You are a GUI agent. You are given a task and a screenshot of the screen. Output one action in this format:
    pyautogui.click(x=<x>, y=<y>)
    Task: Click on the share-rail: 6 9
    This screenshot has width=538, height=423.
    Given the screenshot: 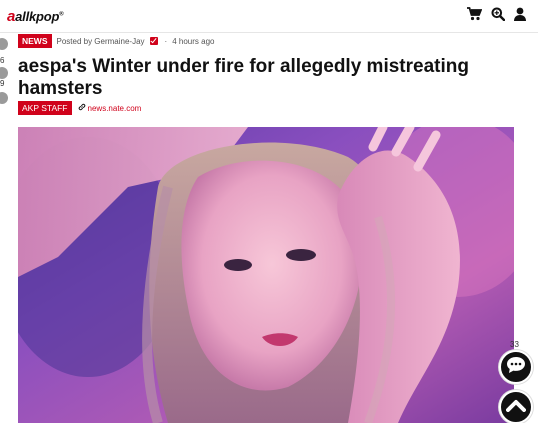 What is the action you would take?
    pyautogui.click(x=6, y=74)
    